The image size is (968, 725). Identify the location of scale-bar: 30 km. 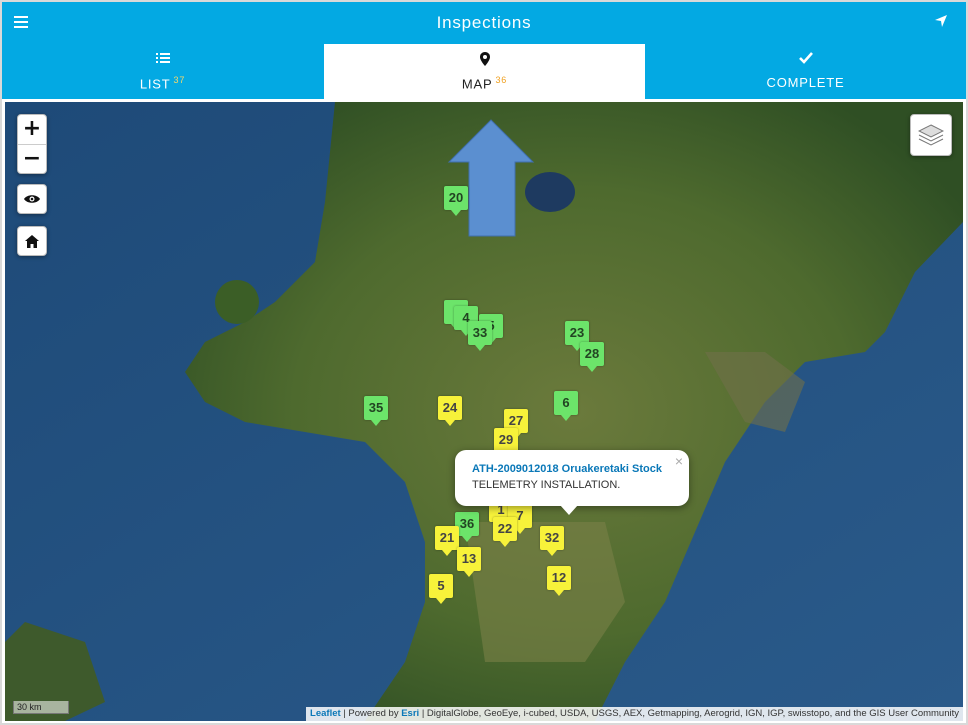
(41, 707).